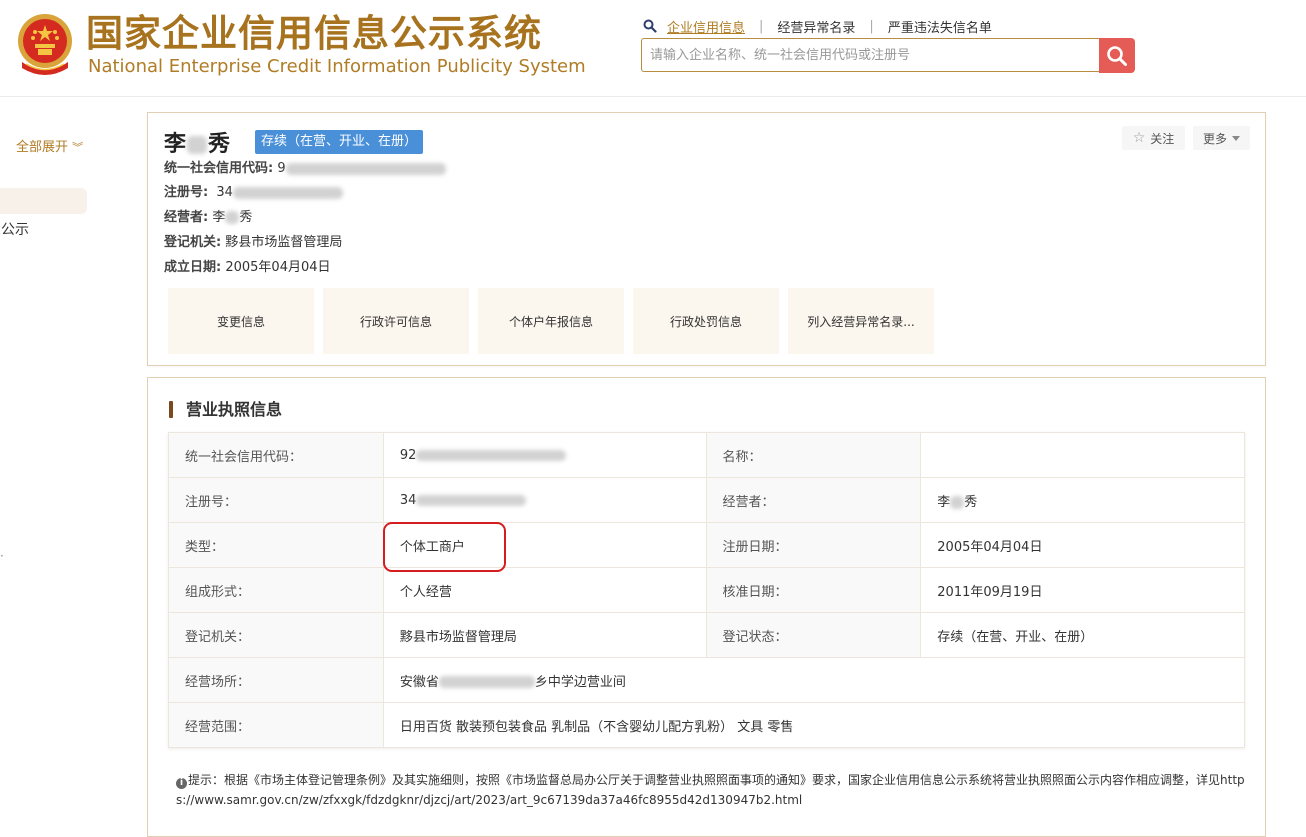 The height and width of the screenshot is (837, 1306). I want to click on table-value: 2005年04月04日, so click(1082, 545).